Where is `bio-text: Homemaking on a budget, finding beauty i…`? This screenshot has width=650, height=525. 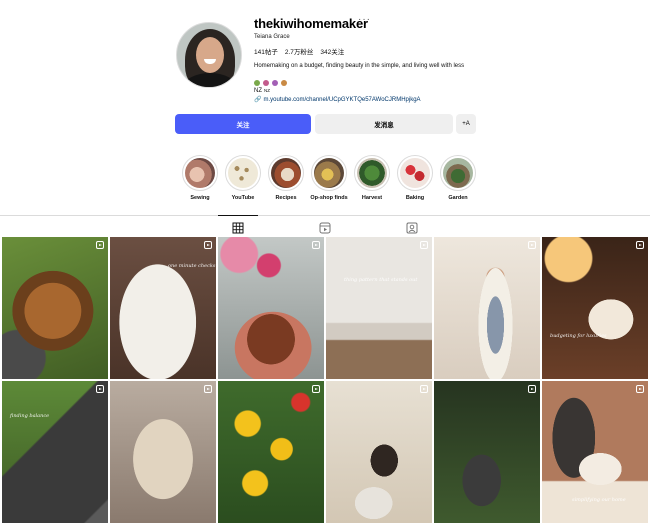
bio-text: Homemaking on a budget, finding beauty i… is located at coordinates (359, 66).